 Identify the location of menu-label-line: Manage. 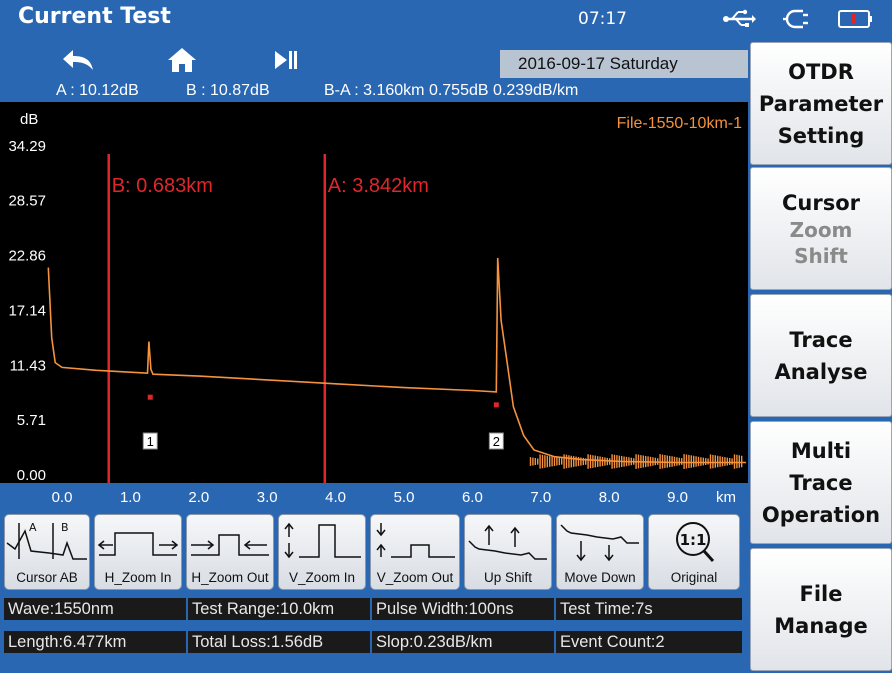
(821, 625).